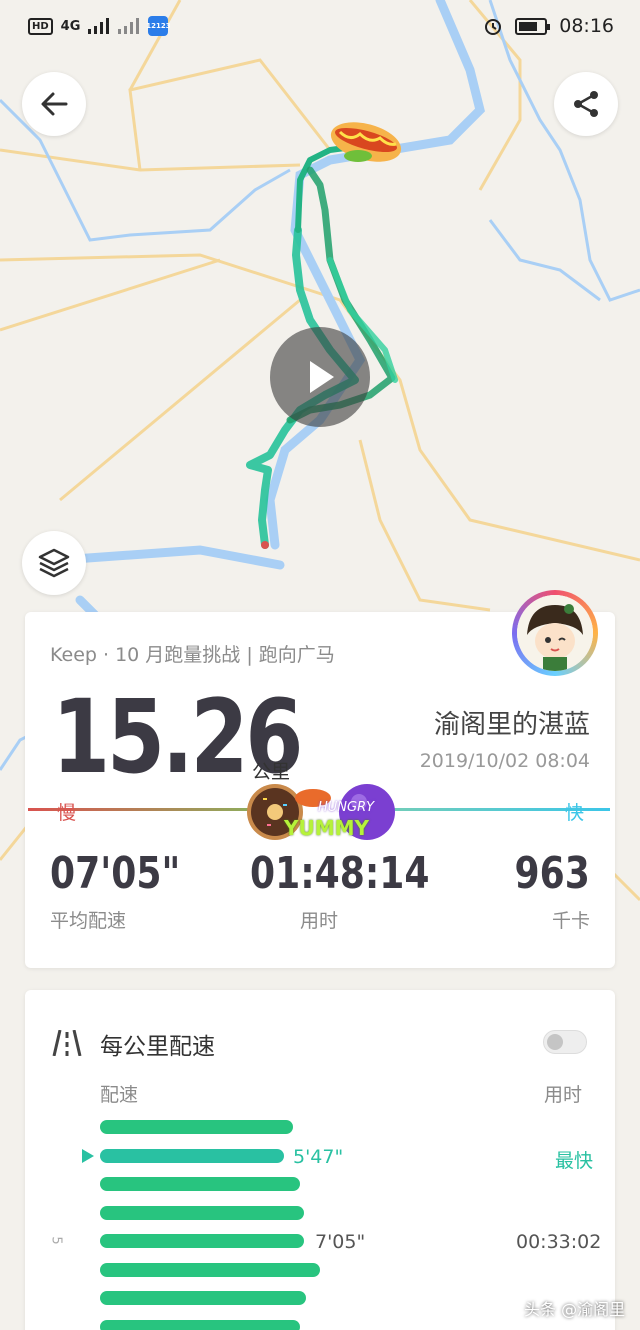  Describe the element at coordinates (40, 26) in the screenshot. I see `hd-badge: HD` at that location.